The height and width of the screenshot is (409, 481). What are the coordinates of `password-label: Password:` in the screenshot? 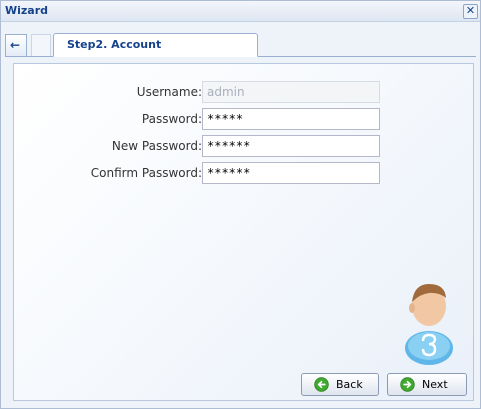 It's located at (171, 119).